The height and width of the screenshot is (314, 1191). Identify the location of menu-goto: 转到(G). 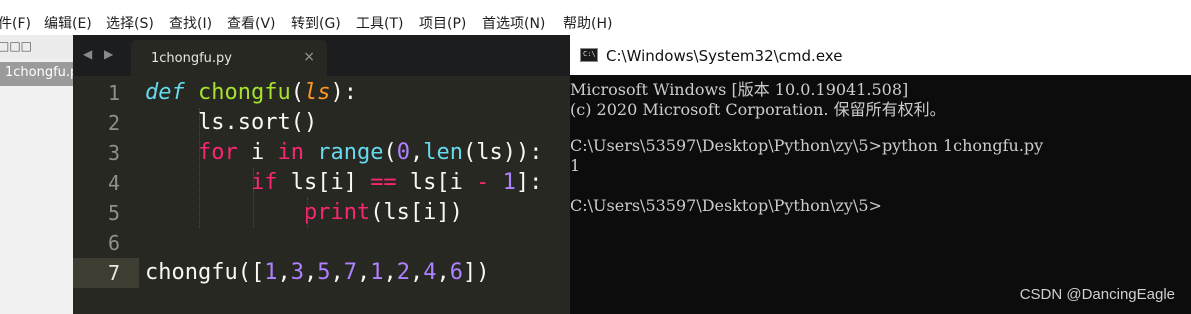
(316, 23).